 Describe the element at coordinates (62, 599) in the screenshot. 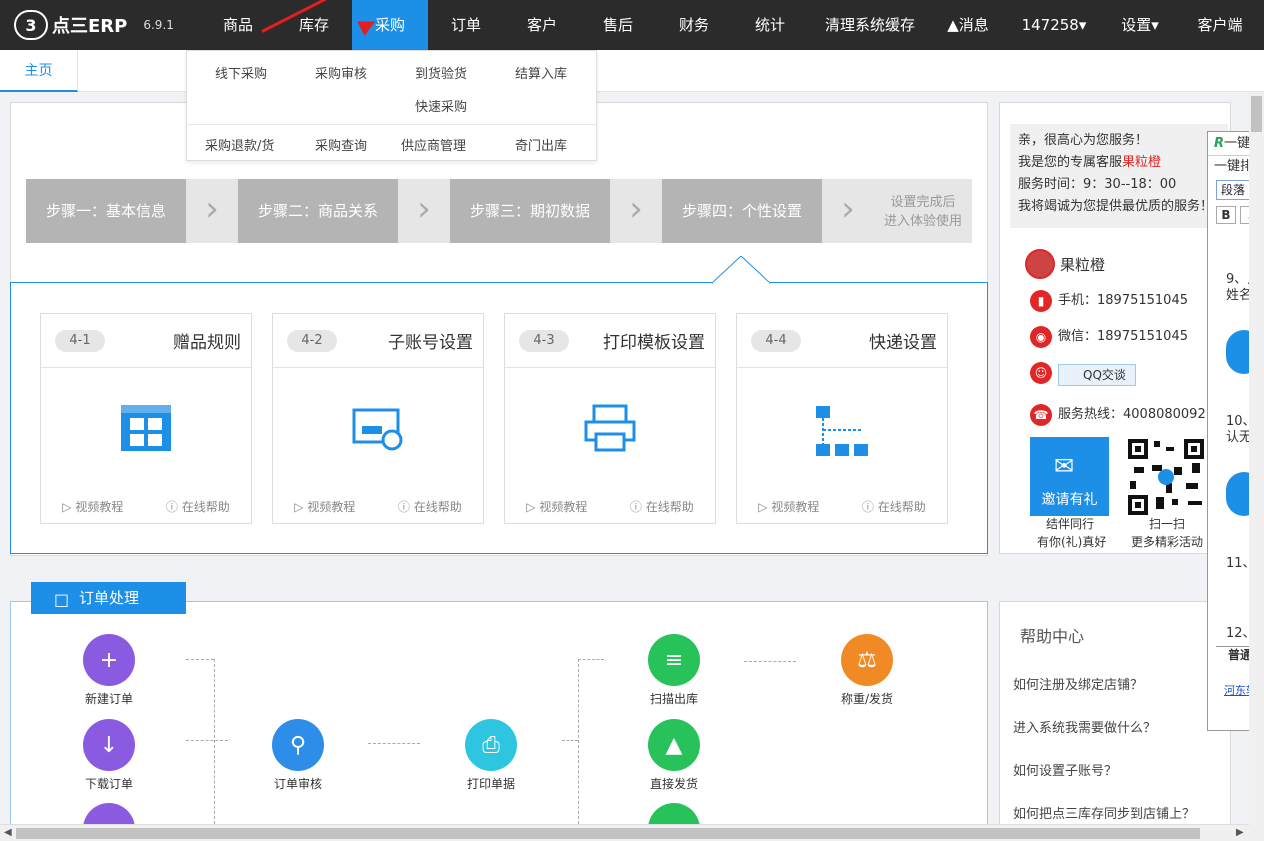

I see `clipboard-icon: □` at that location.